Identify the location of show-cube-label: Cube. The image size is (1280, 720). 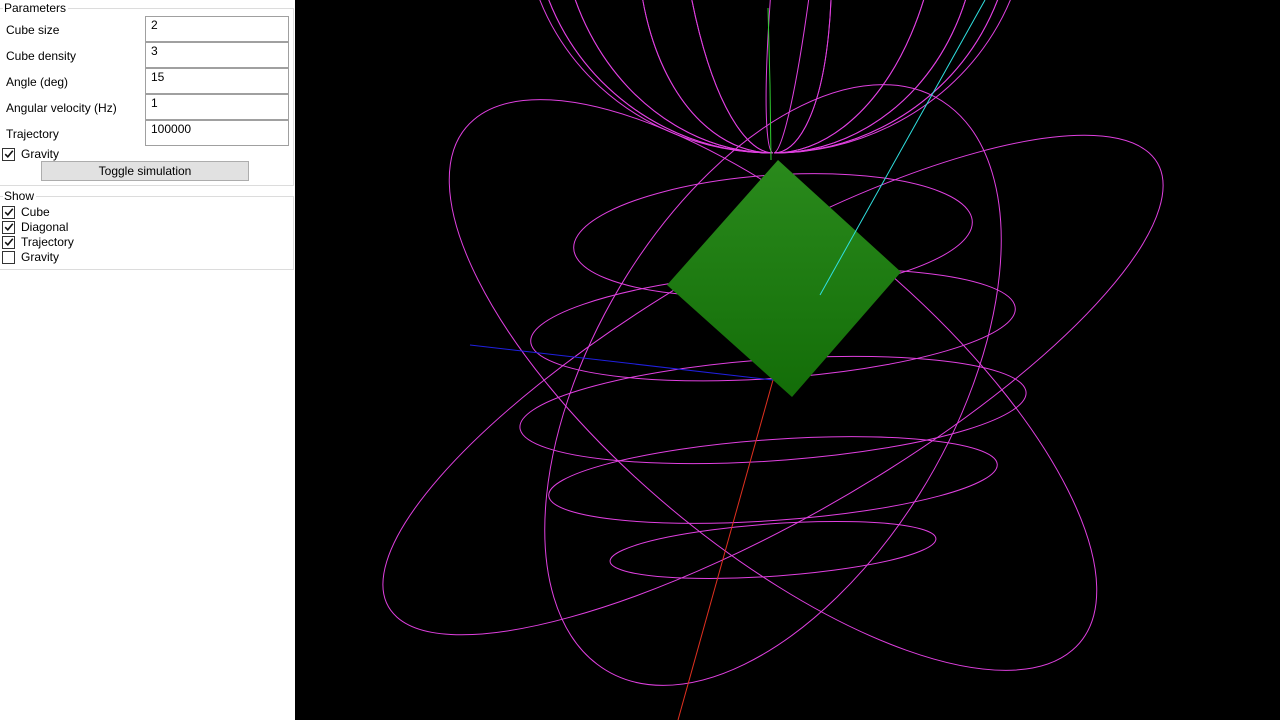
(35, 212).